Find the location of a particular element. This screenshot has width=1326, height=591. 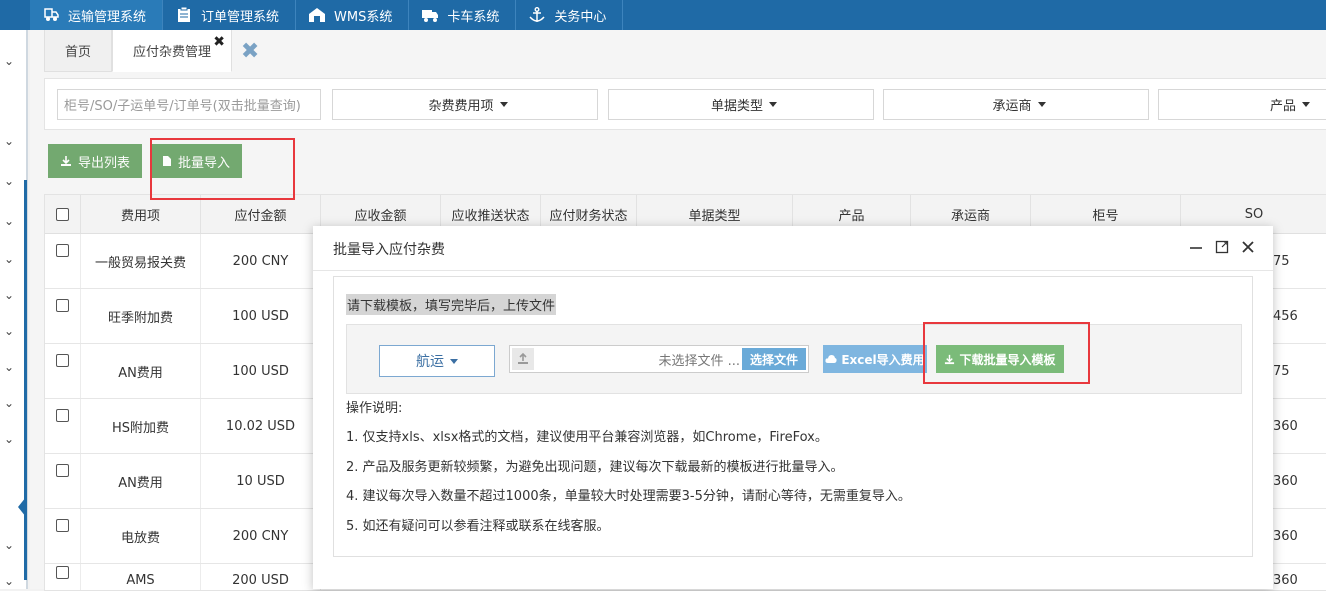

upload-icon is located at coordinates (523, 359).